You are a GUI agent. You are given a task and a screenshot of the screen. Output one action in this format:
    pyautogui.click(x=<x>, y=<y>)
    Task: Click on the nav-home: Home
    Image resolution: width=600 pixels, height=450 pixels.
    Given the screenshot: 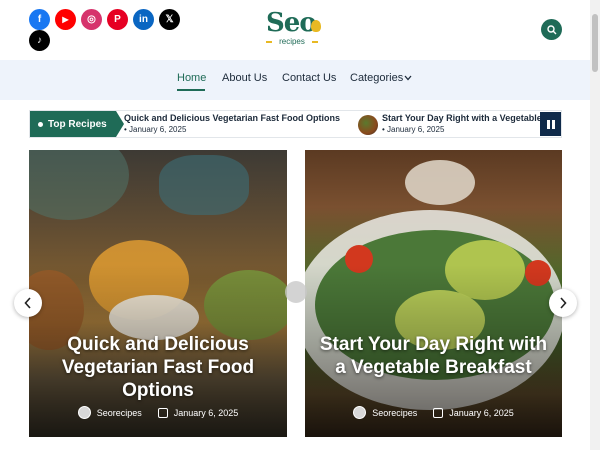 What is the action you would take?
    pyautogui.click(x=191, y=78)
    